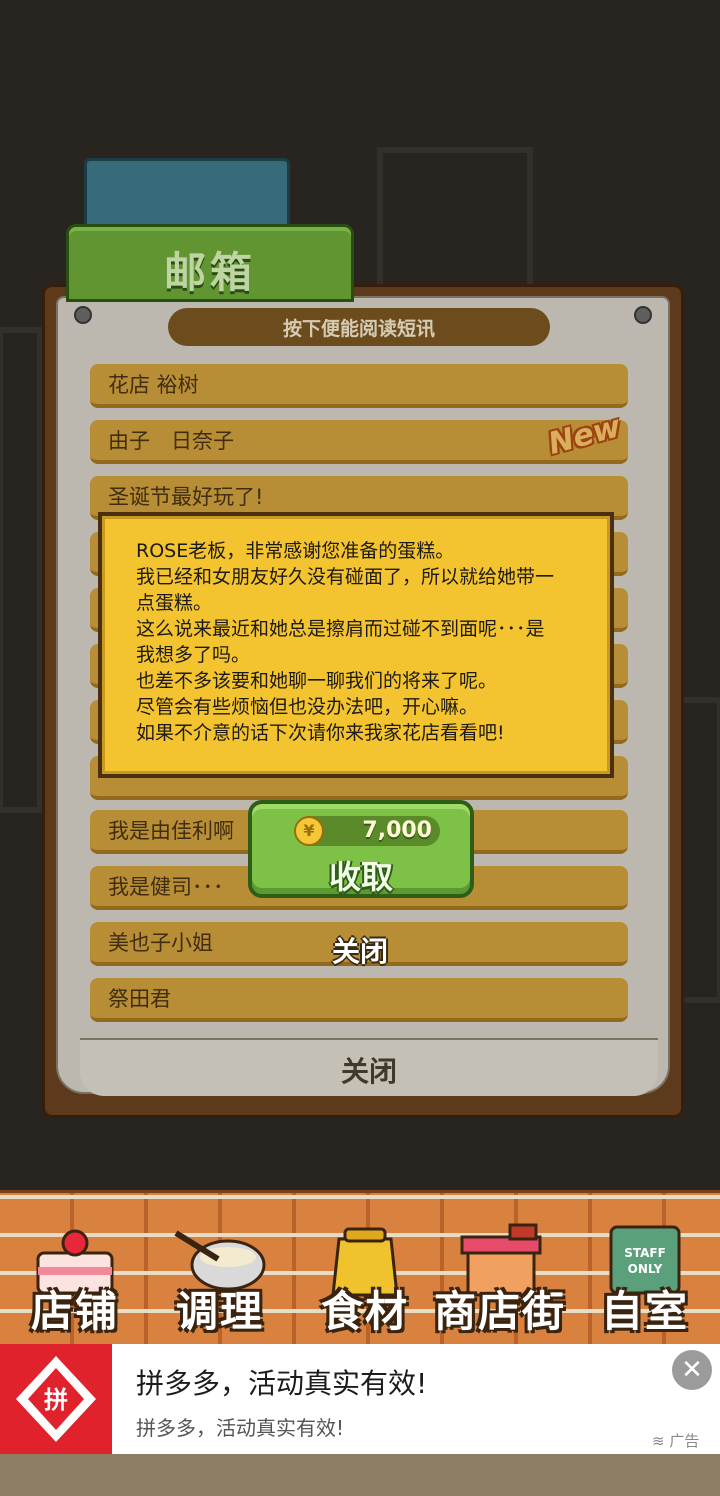 The image size is (720, 1496). What do you see at coordinates (174, 603) in the screenshot?
I see `message-line: 点蛋糕。` at bounding box center [174, 603].